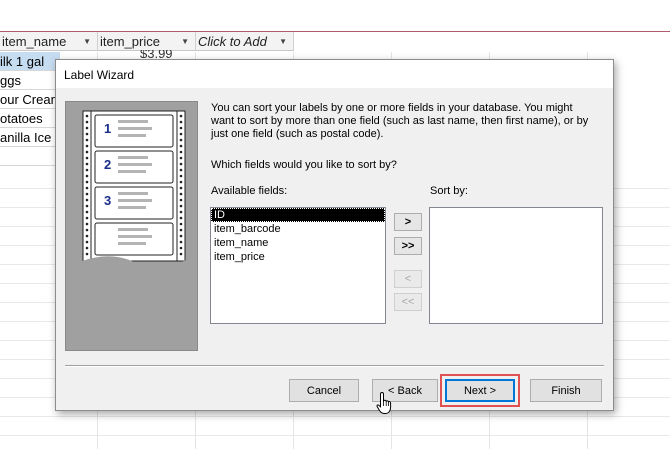 Image resolution: width=670 pixels, height=449 pixels. I want to click on label-number-2: 2, so click(107, 164).